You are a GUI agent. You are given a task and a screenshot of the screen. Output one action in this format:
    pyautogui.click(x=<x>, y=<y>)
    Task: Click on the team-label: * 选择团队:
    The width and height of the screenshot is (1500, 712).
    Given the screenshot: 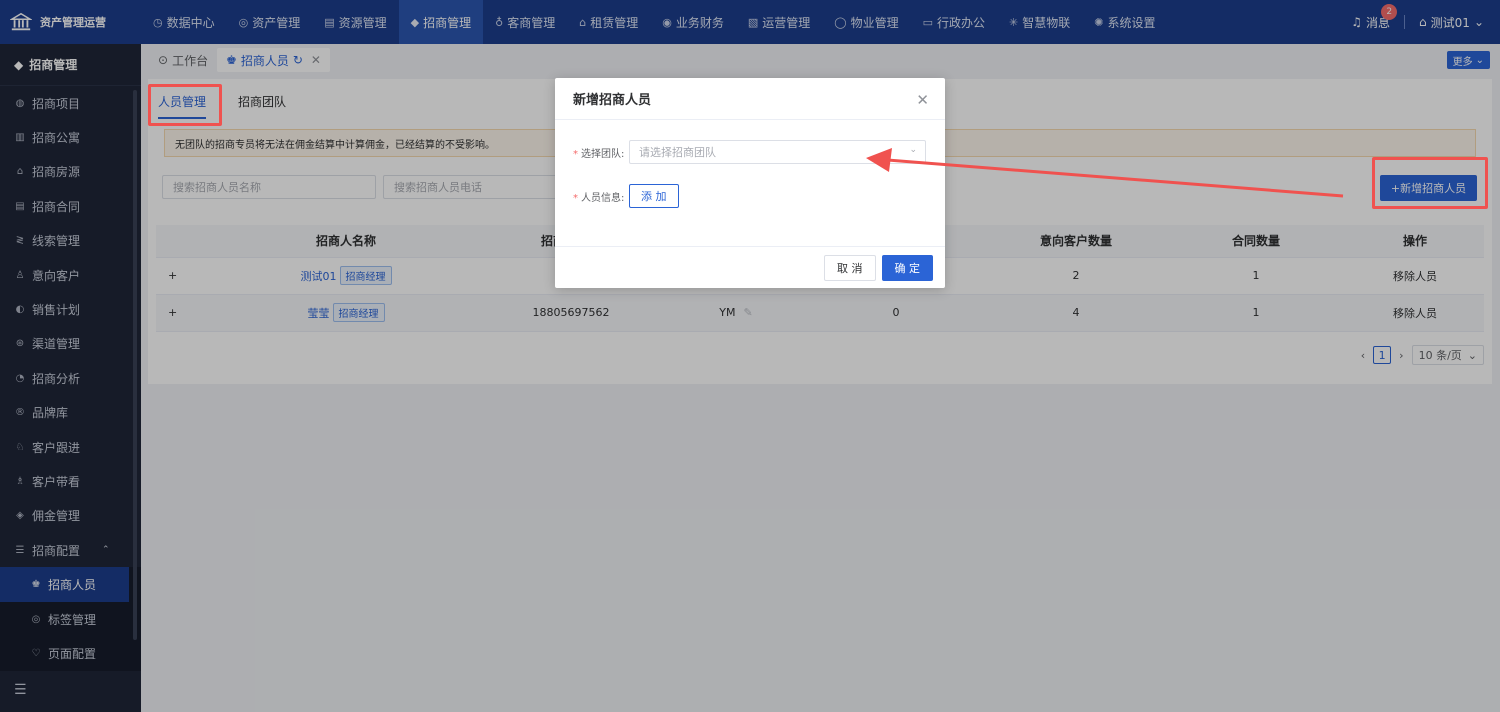 What is the action you would take?
    pyautogui.click(x=601, y=152)
    